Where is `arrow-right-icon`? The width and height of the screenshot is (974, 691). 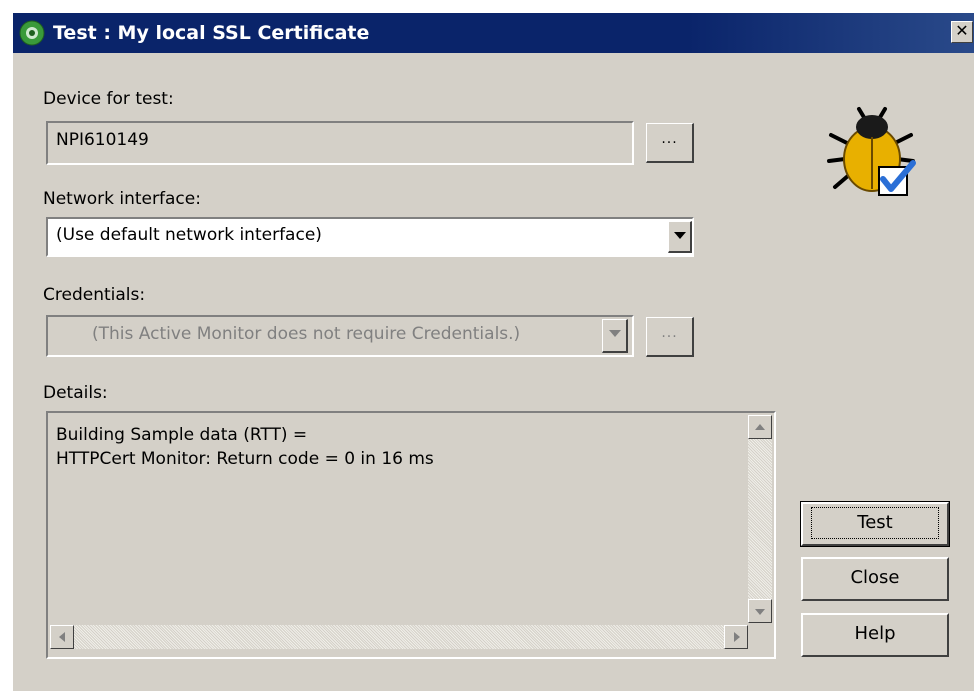
arrow-right-icon is located at coordinates (737, 637).